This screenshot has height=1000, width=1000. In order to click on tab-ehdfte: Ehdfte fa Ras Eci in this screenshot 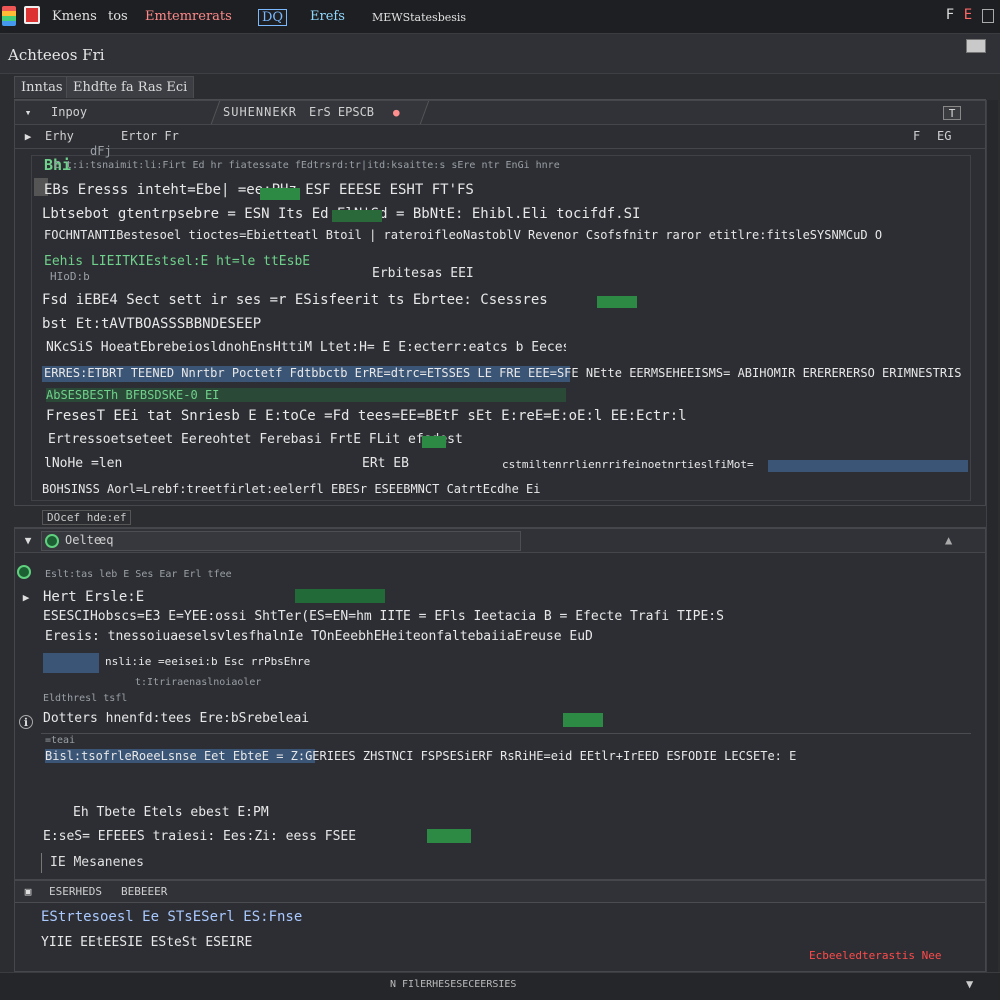, I will do `click(130, 87)`.